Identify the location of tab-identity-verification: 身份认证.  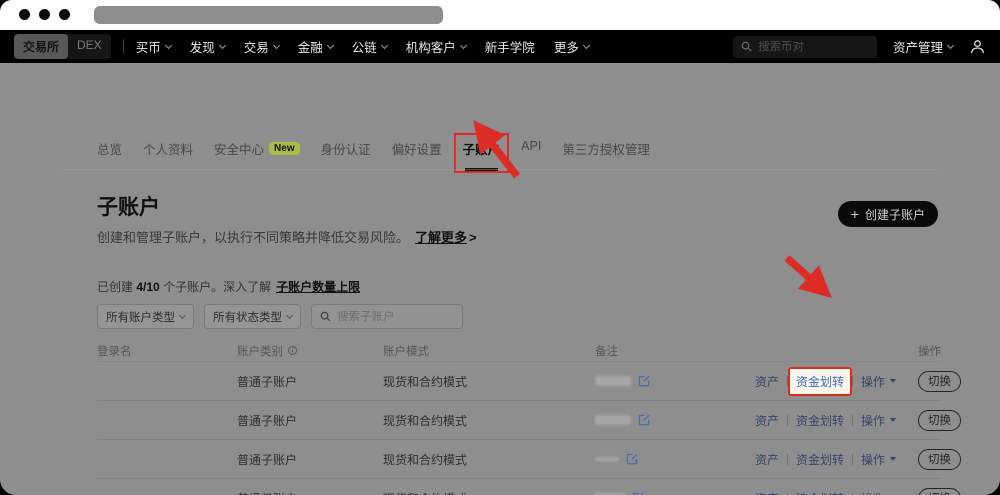
(346, 155).